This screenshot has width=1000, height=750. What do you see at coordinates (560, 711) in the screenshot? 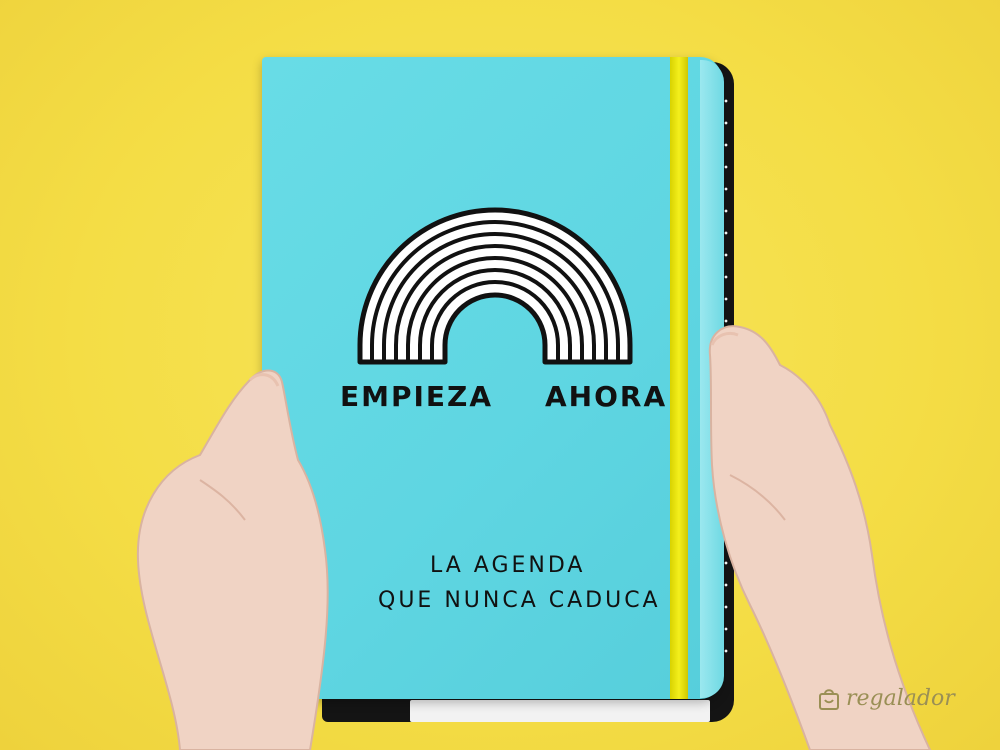
I see `notebook-pages` at bounding box center [560, 711].